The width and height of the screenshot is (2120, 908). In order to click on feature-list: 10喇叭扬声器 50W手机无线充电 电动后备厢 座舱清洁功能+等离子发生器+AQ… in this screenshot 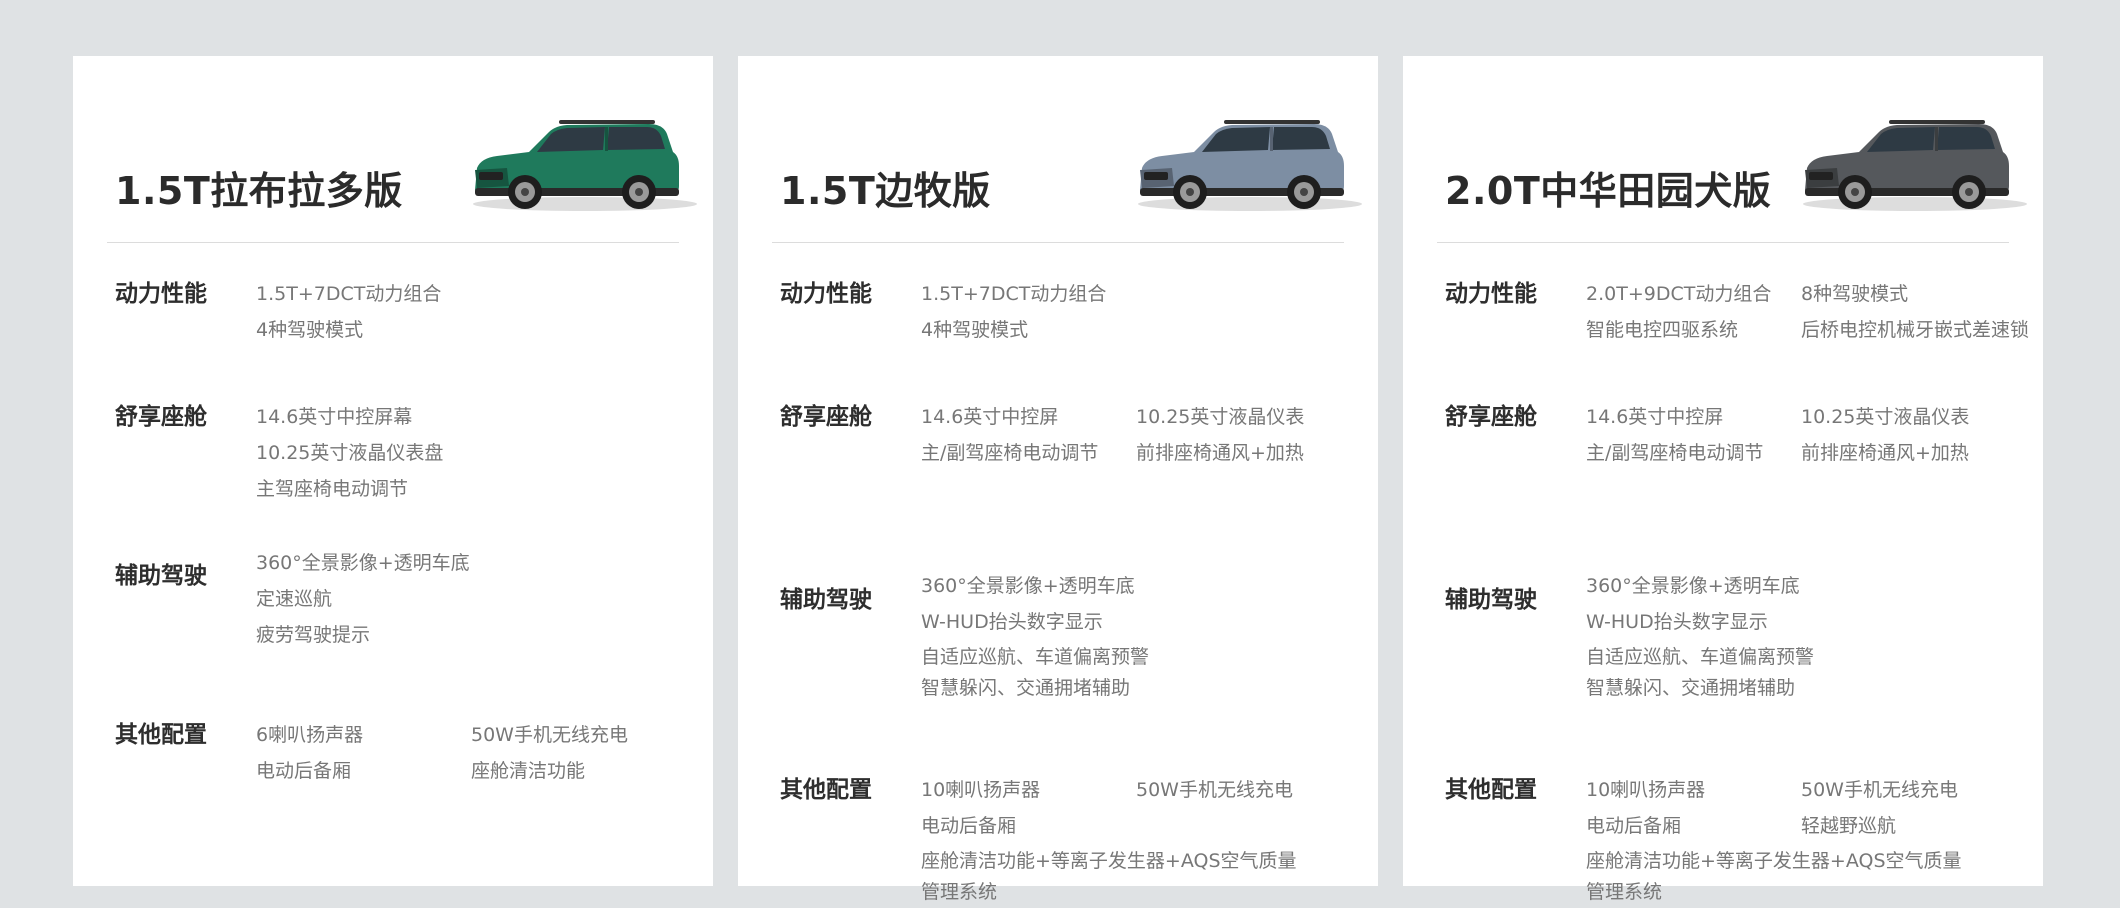, I will do `click(1151, 840)`.